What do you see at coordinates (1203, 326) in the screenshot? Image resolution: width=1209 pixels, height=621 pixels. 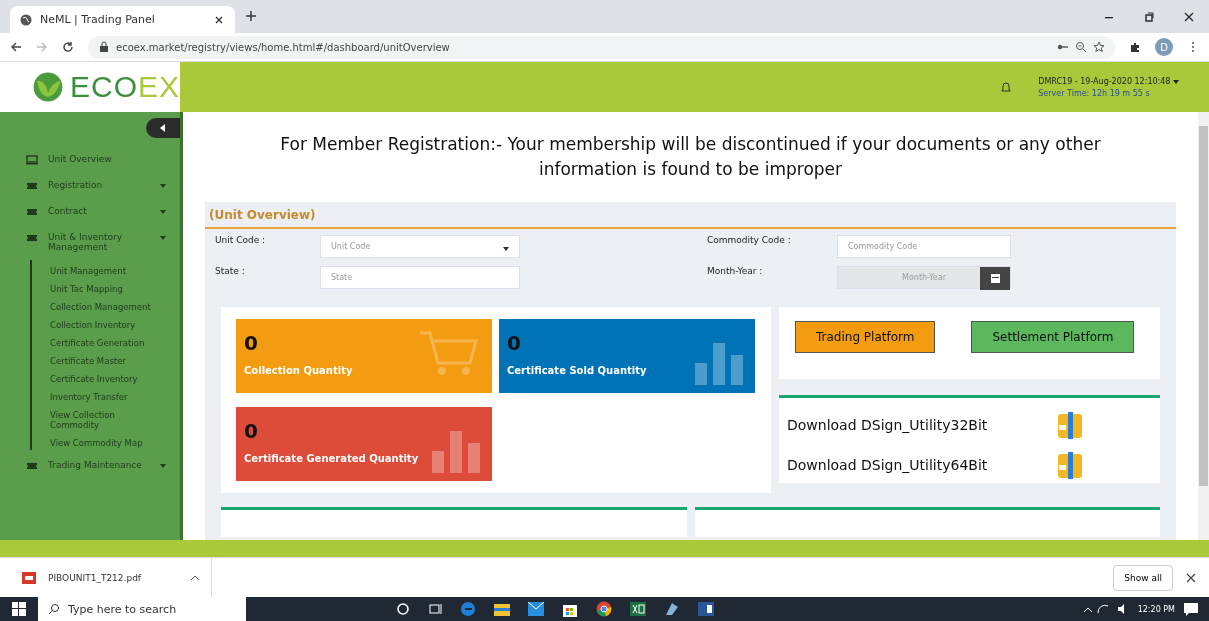 I see `scrollbar` at bounding box center [1203, 326].